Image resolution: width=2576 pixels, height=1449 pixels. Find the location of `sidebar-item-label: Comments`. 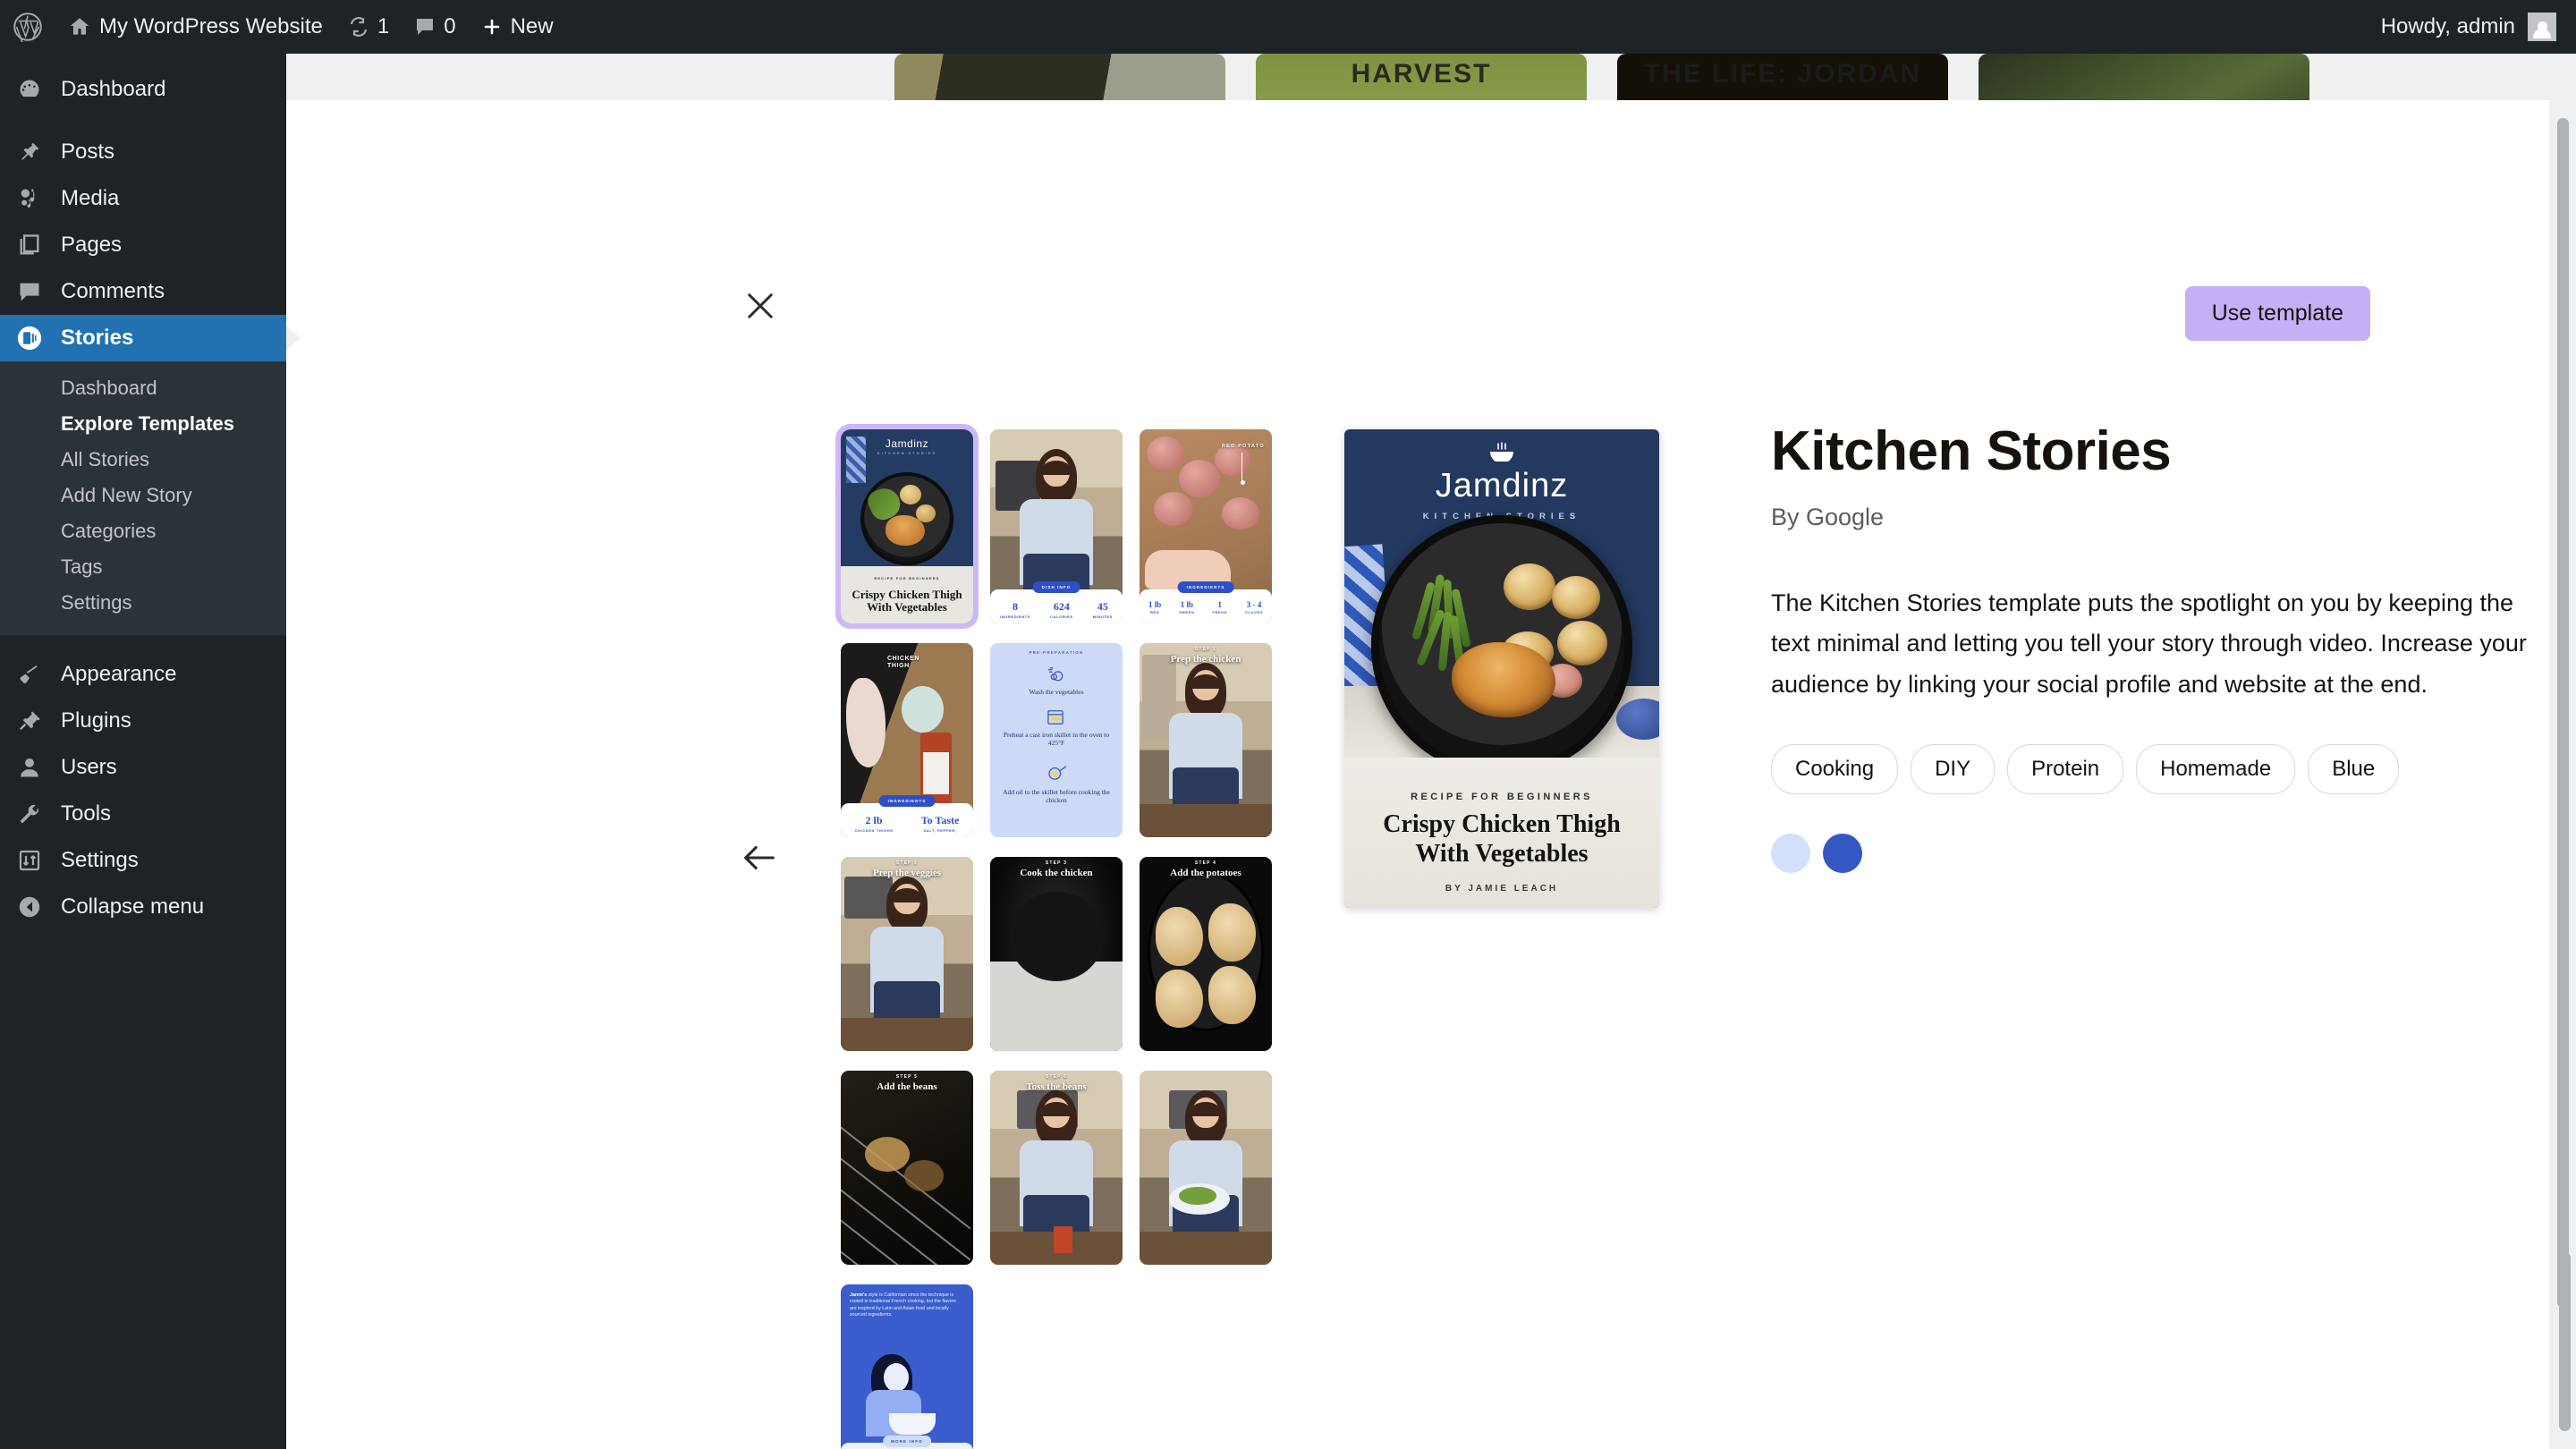

sidebar-item-label: Comments is located at coordinates (113, 291).